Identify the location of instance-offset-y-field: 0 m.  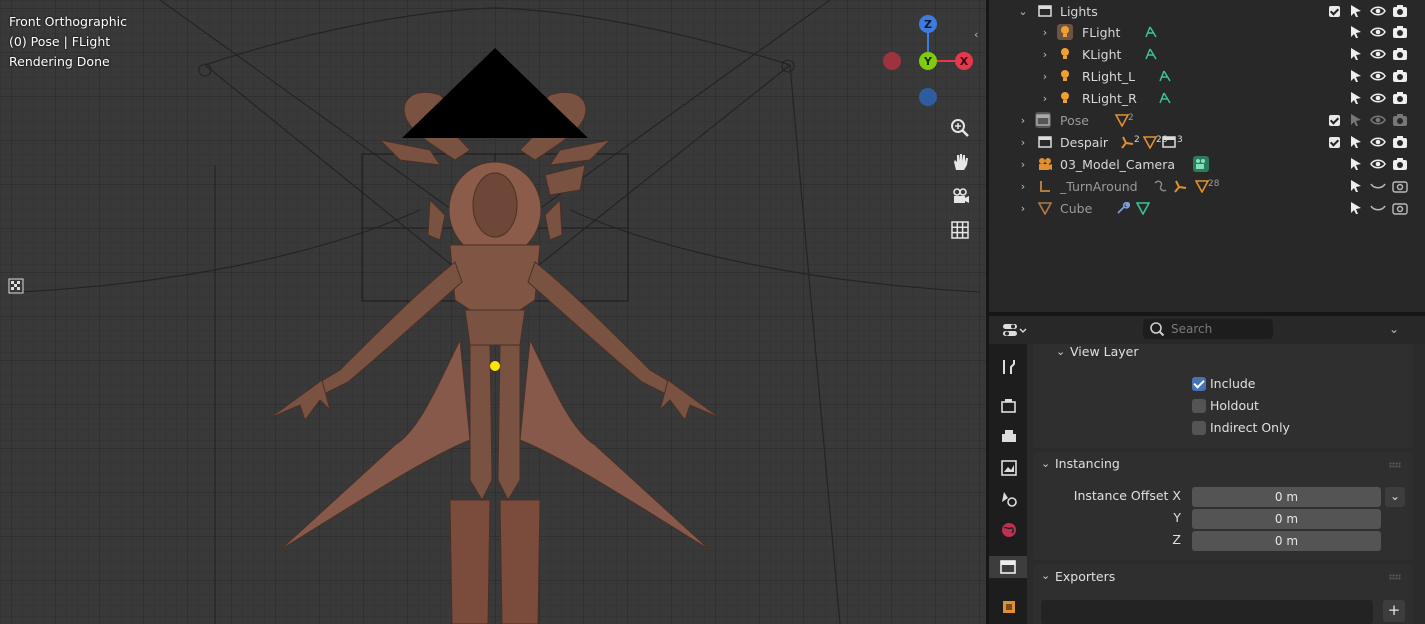
(1286, 519).